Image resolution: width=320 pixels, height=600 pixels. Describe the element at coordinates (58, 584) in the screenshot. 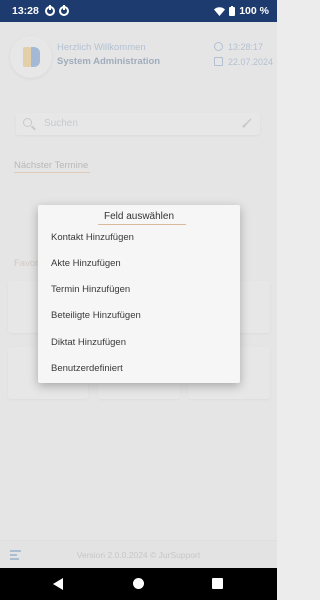

I see `back-icon` at that location.